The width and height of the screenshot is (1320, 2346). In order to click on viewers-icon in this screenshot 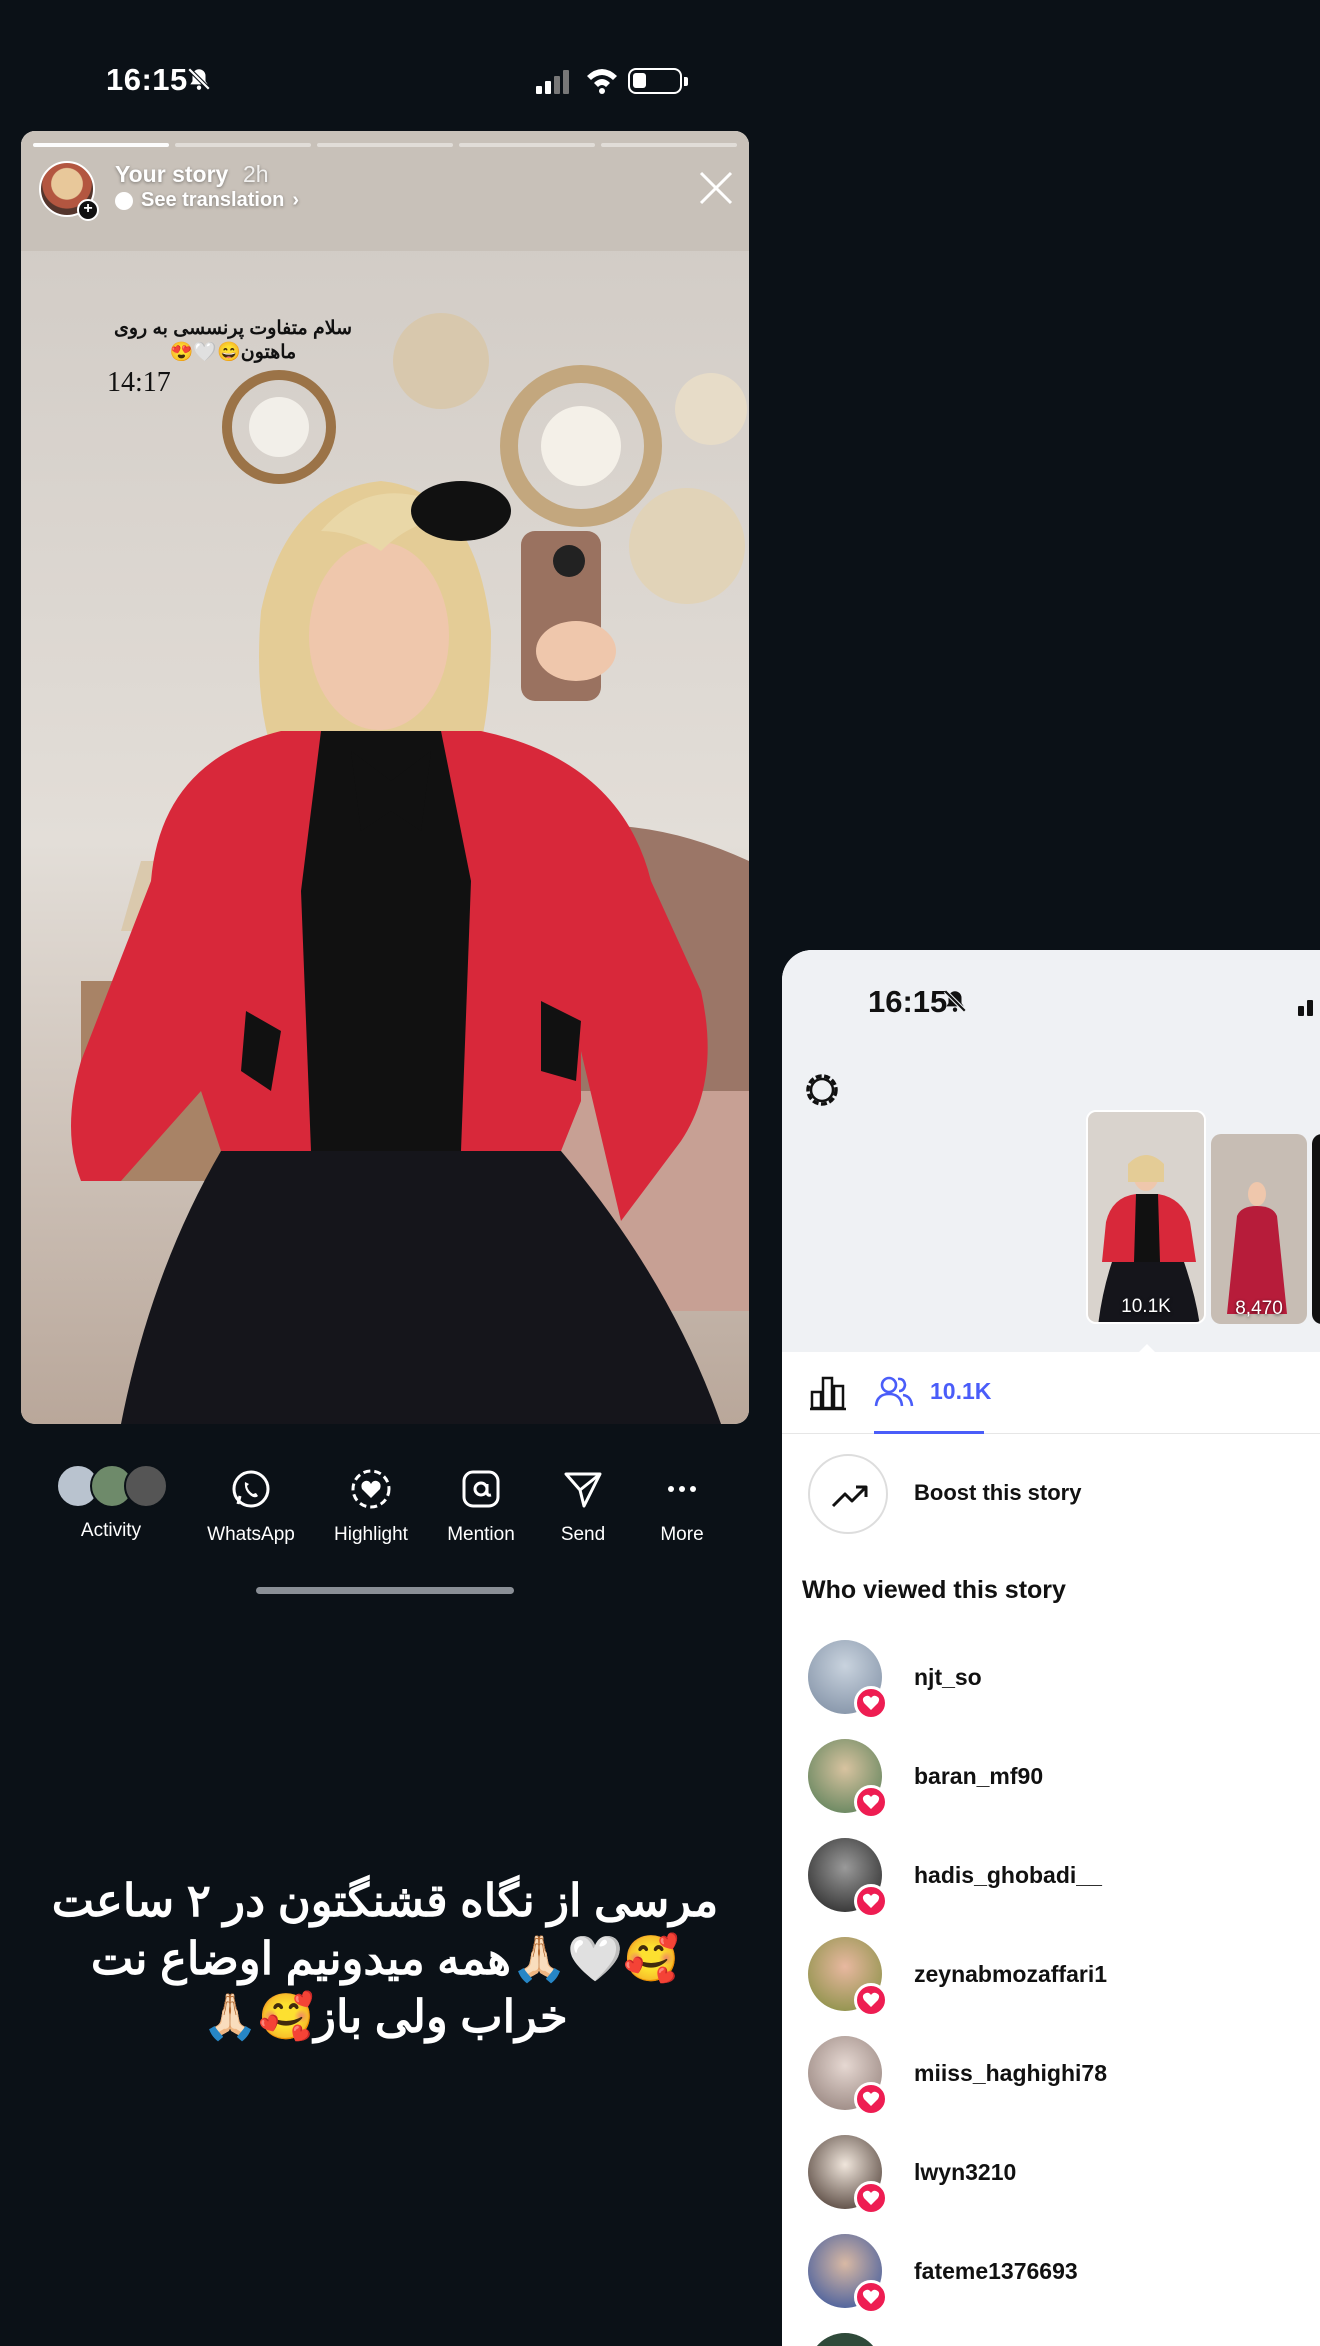, I will do `click(894, 1391)`.